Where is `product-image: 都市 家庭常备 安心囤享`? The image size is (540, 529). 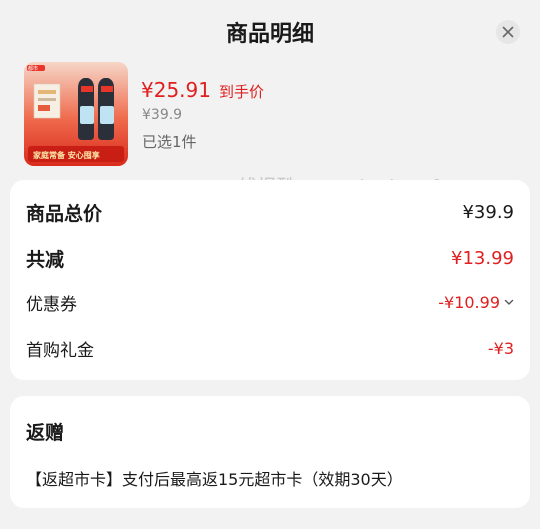
product-image: 都市 家庭常备 安心囤享 is located at coordinates (76, 114).